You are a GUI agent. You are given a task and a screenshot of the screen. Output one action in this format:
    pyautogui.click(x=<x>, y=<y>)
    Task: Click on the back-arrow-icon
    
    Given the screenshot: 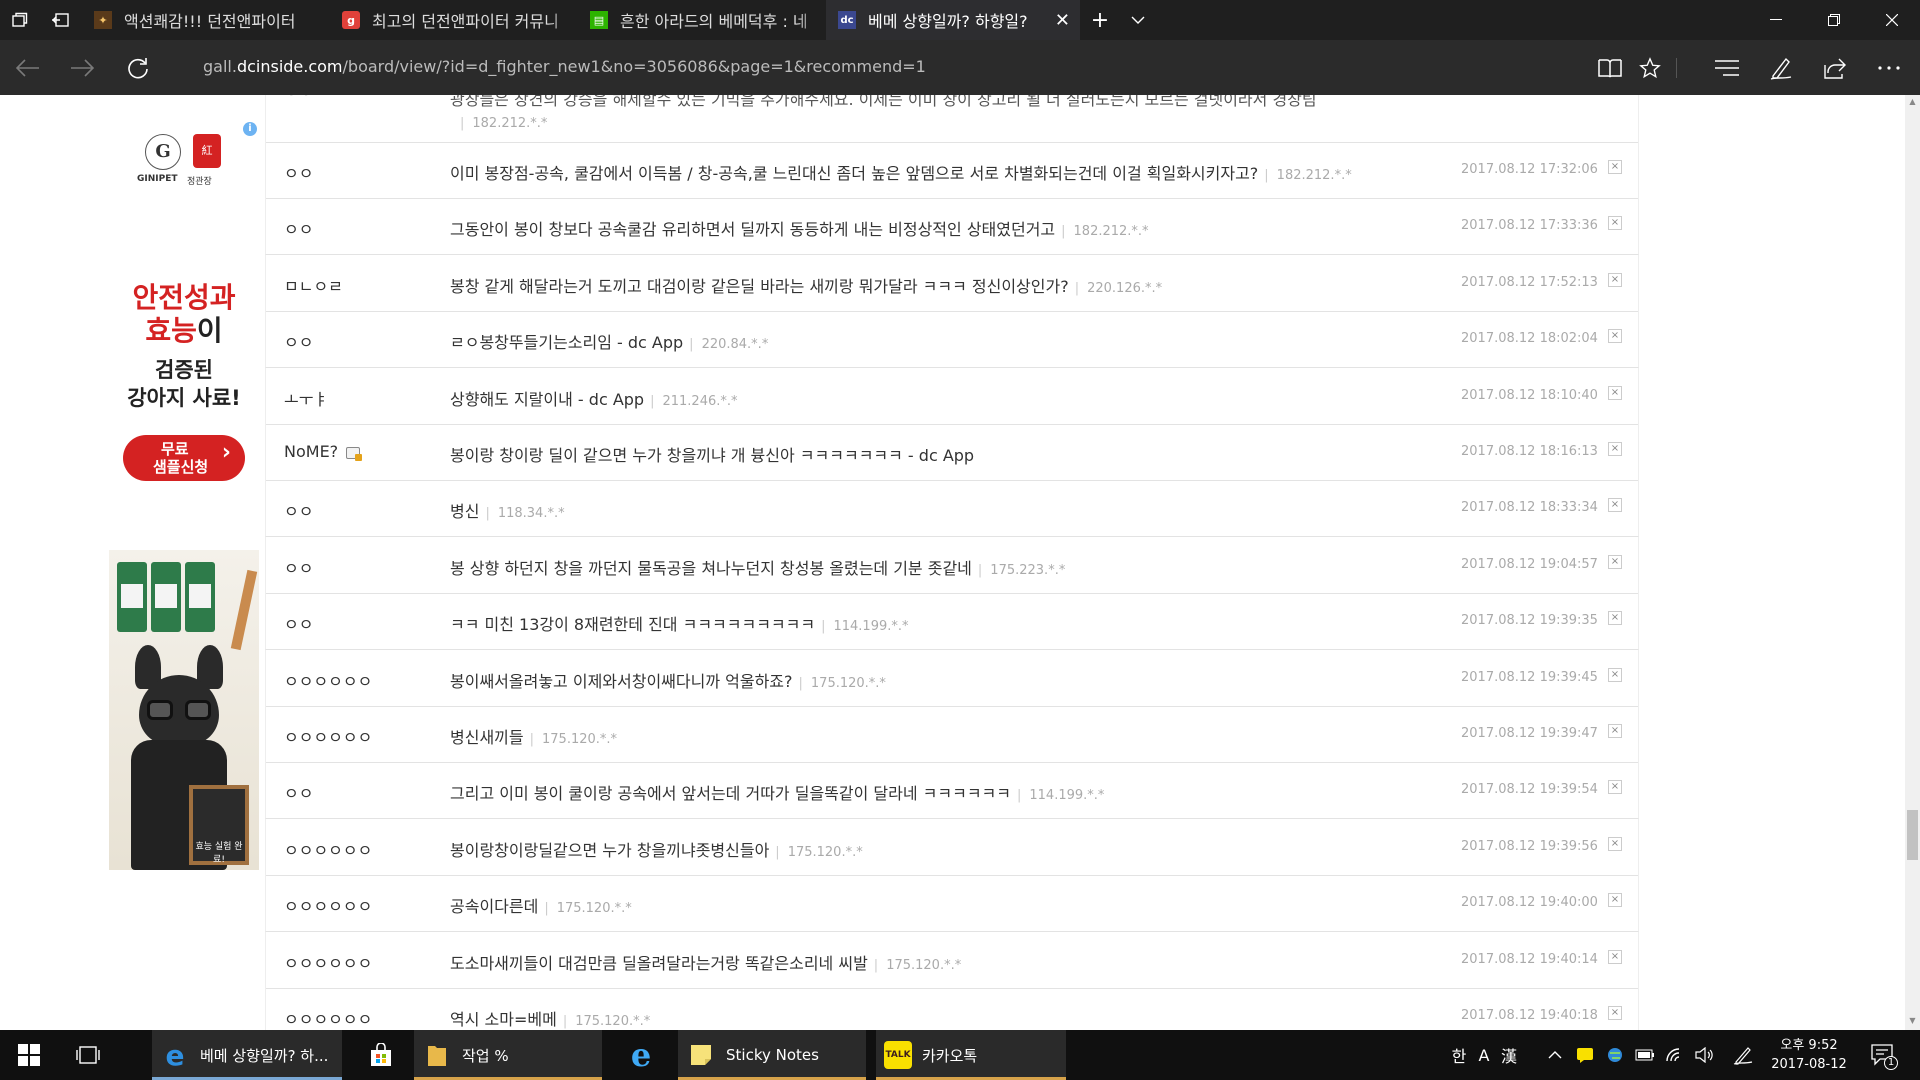 What is the action you would take?
    pyautogui.click(x=28, y=68)
    